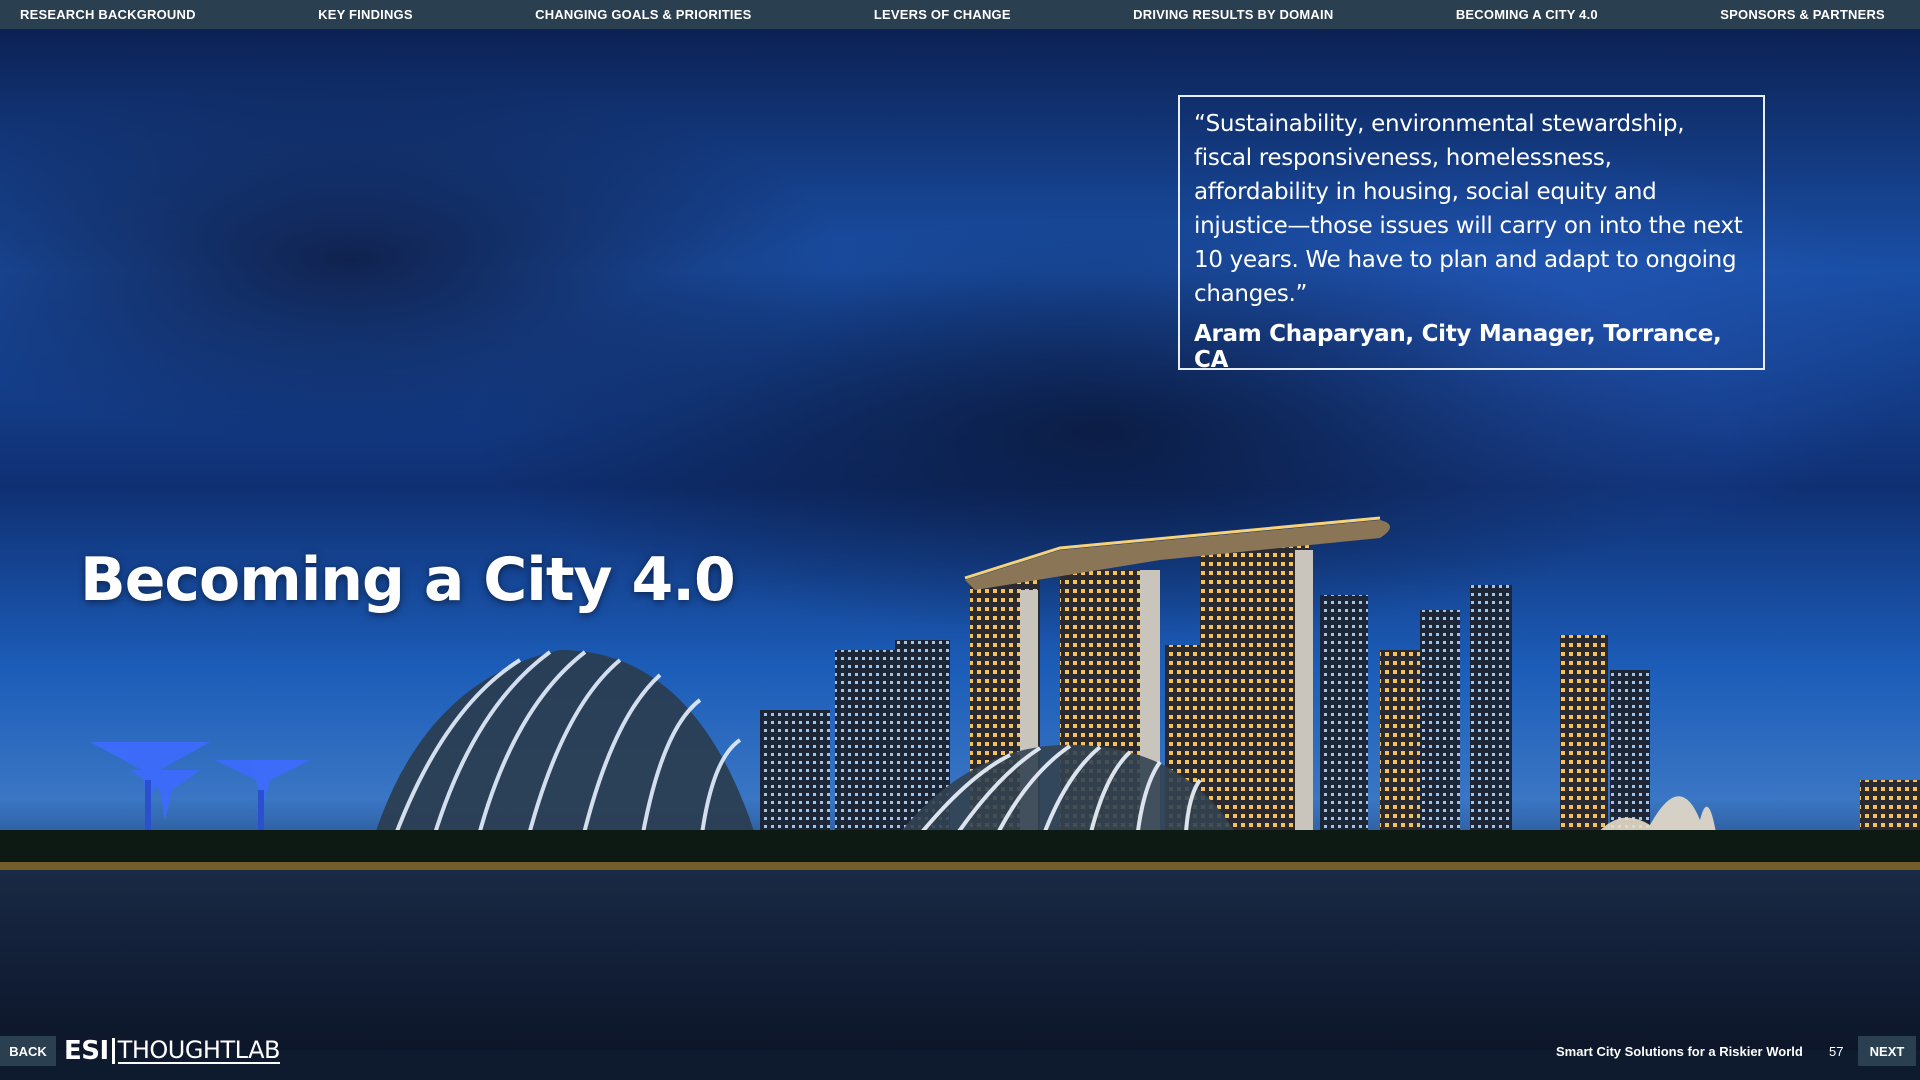  I want to click on nav-item-key-findings: KEY FINDINGS, so click(365, 14).